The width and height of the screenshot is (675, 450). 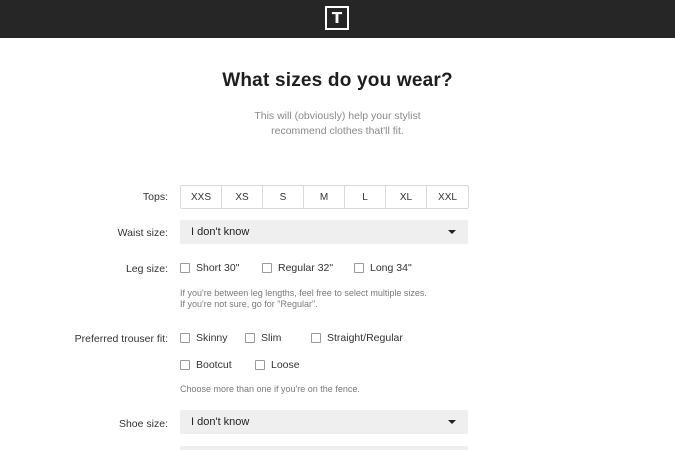 What do you see at coordinates (447, 197) in the screenshot?
I see `tops-size-xxl: XXL` at bounding box center [447, 197].